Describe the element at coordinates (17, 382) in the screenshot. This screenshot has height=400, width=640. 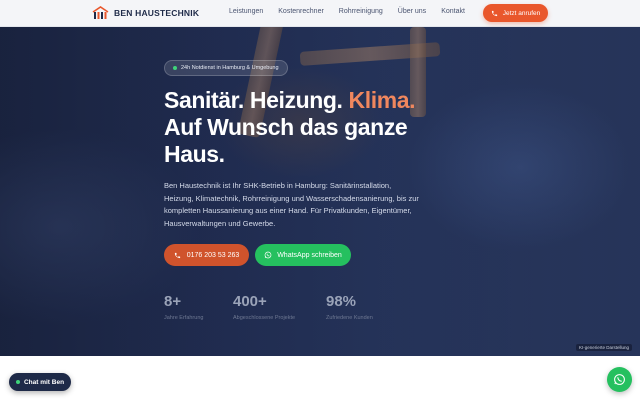
I see `online-dot` at that location.